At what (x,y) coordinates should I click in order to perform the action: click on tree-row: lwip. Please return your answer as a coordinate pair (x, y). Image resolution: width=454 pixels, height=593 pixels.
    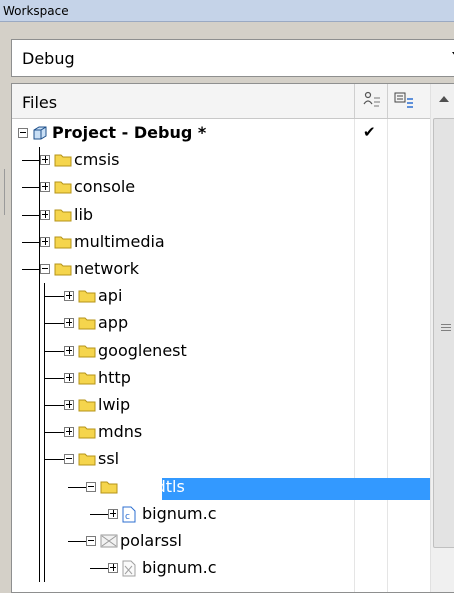
    Looking at the image, I should click on (221, 406).